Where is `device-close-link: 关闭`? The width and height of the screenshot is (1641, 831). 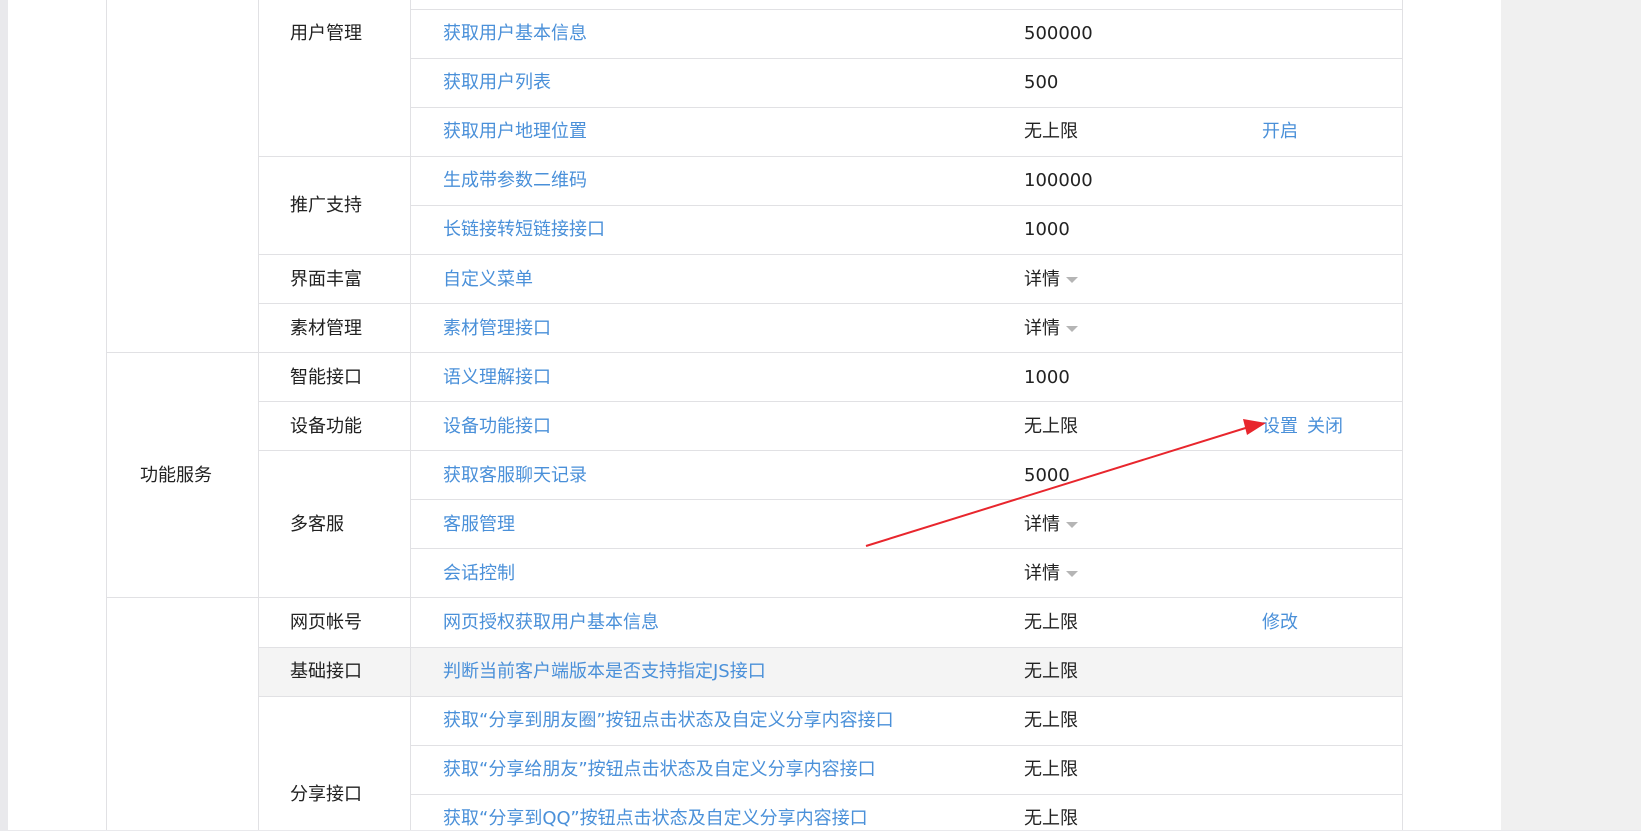 device-close-link: 关闭 is located at coordinates (1325, 427).